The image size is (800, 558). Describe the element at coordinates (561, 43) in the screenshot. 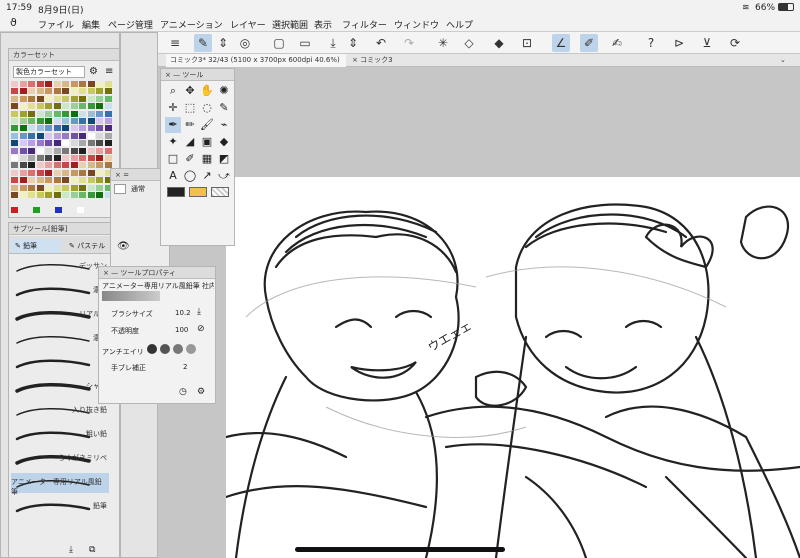

I see `stroke-icon: ∠` at that location.